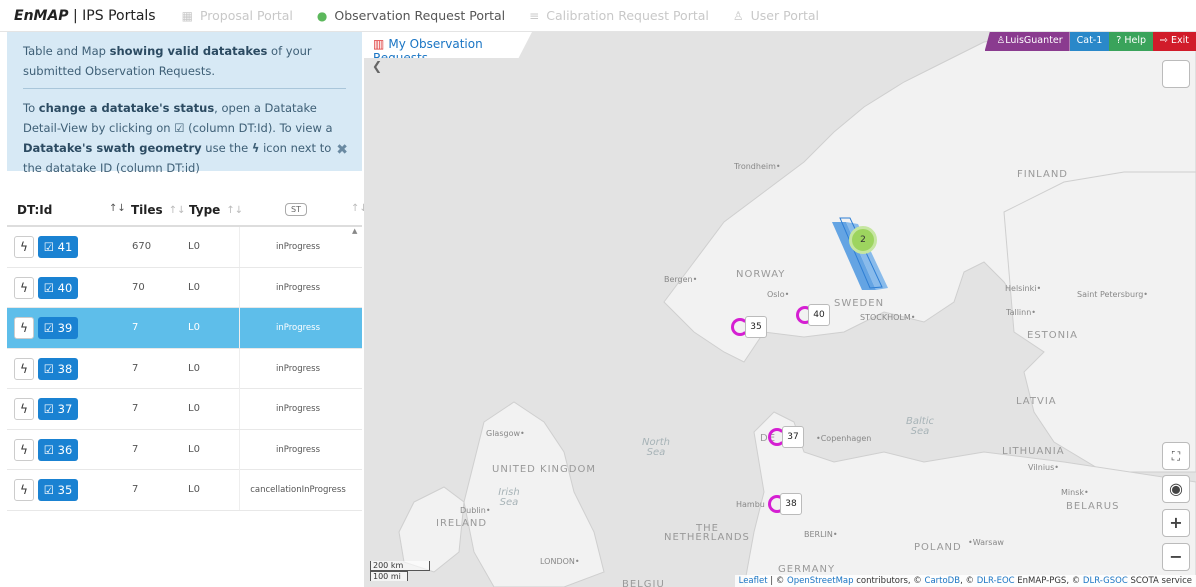 The height and width of the screenshot is (587, 1196). I want to click on label-germany: GERMANY, so click(807, 569).